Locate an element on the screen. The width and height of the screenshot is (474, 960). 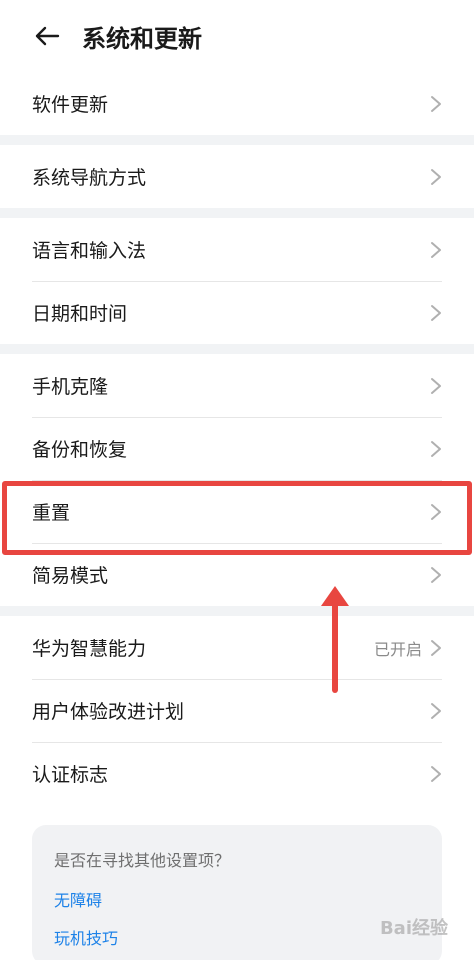
setting-date-time: 日期和时间 is located at coordinates (237, 312).